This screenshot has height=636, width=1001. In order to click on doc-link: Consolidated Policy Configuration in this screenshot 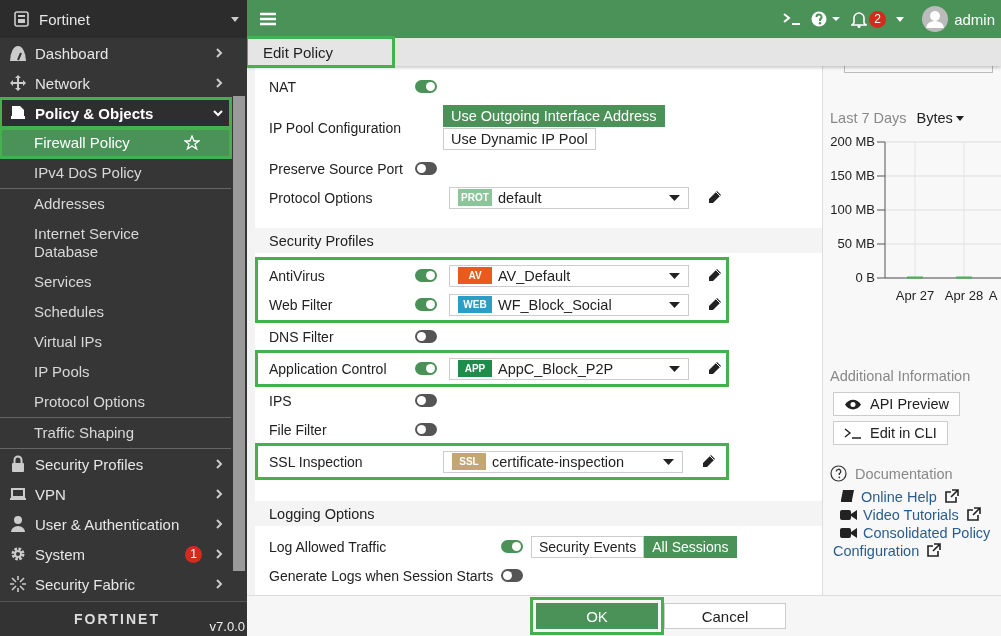, I will do `click(917, 542)`.